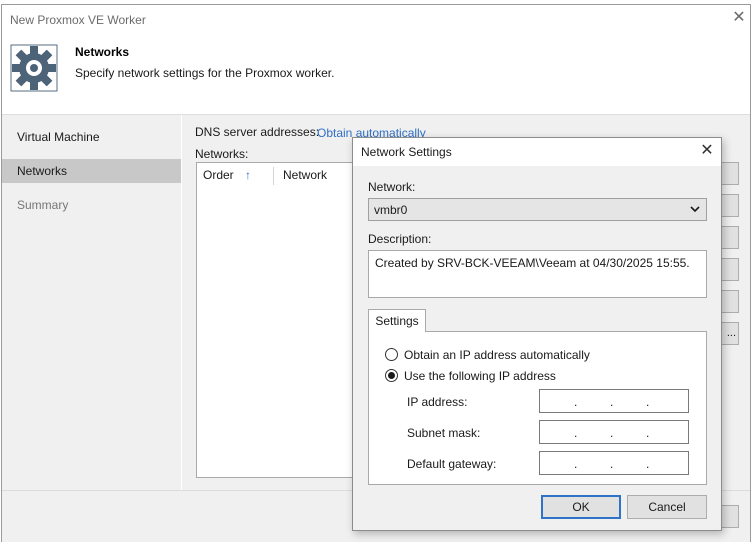 The height and width of the screenshot is (547, 752). What do you see at coordinates (739, 18) in the screenshot?
I see `window-close-icon: ✕` at bounding box center [739, 18].